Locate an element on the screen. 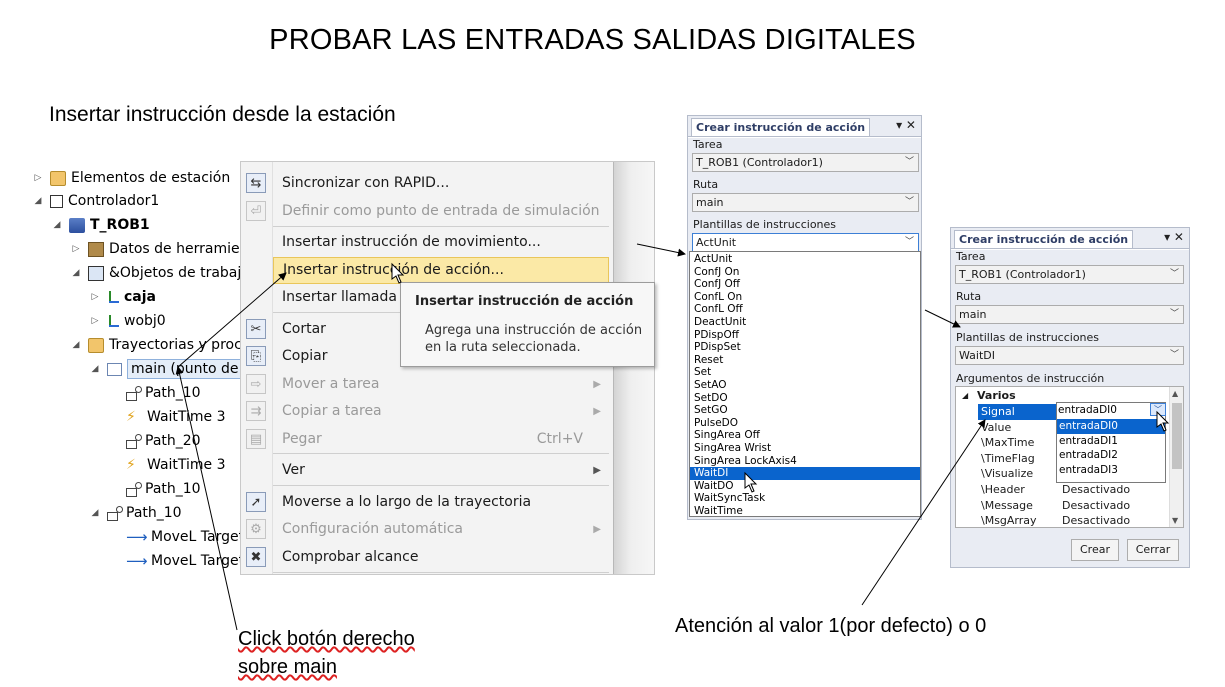 Image resolution: width=1225 pixels, height=687 pixels. arrow-to-menu-item is located at coordinates (232, 320).